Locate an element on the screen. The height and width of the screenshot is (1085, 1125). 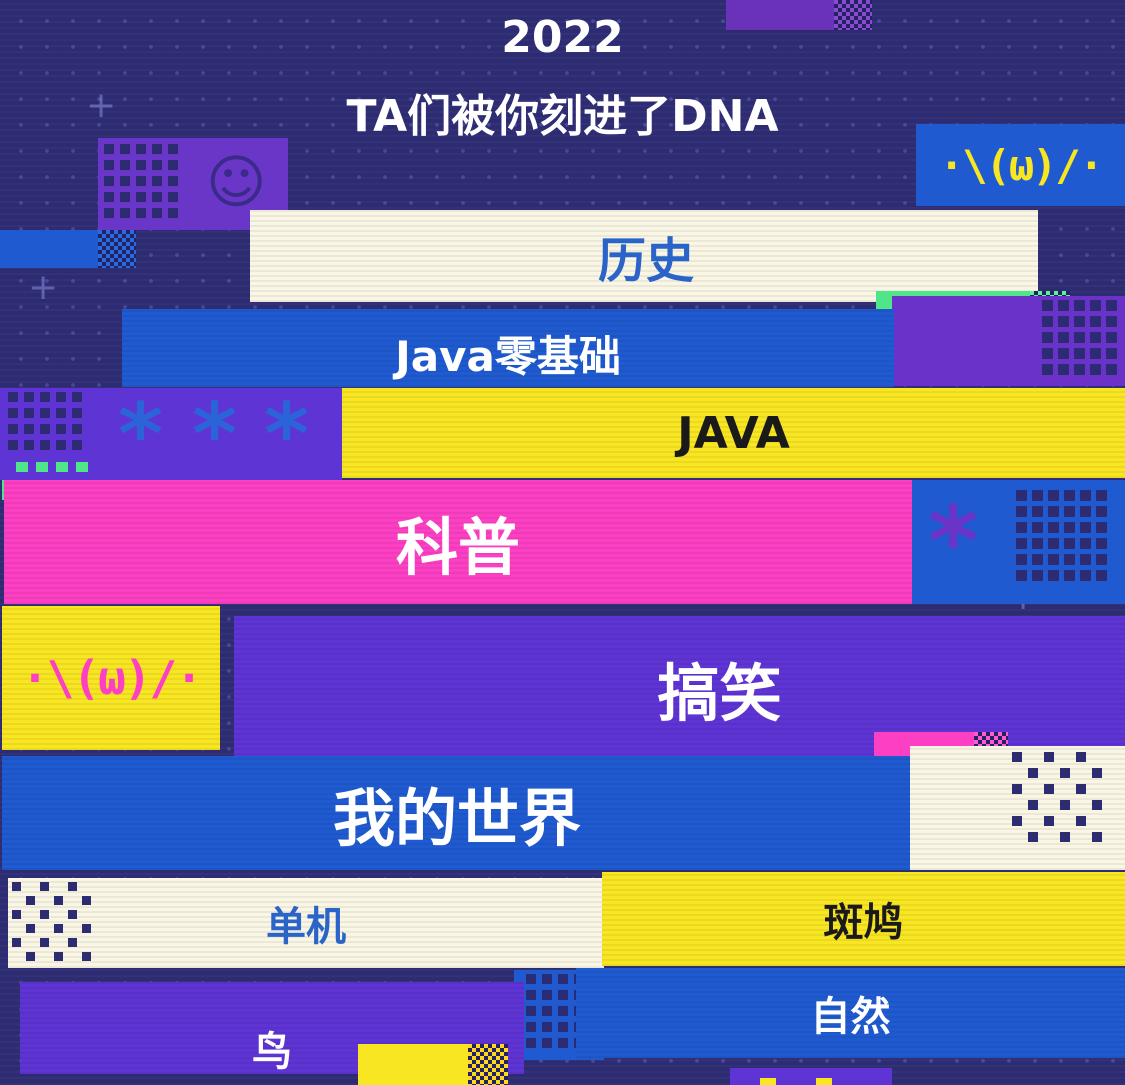
tag-label: Java零基础 is located at coordinates (508, 356).